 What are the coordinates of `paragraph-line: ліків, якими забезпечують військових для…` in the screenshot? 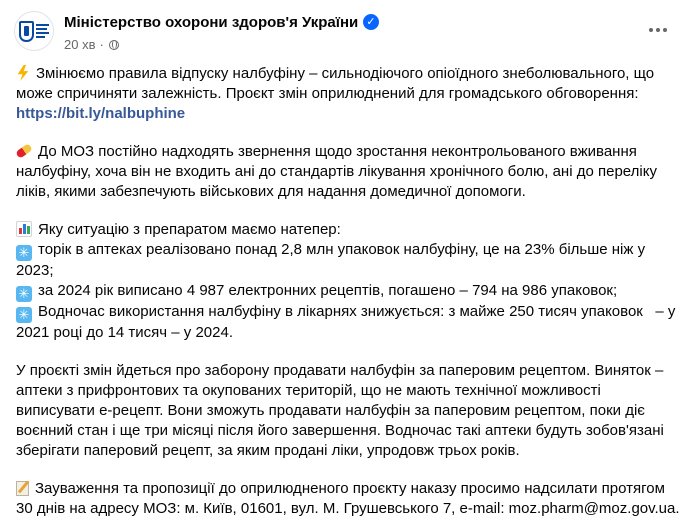 It's located at (271, 191).